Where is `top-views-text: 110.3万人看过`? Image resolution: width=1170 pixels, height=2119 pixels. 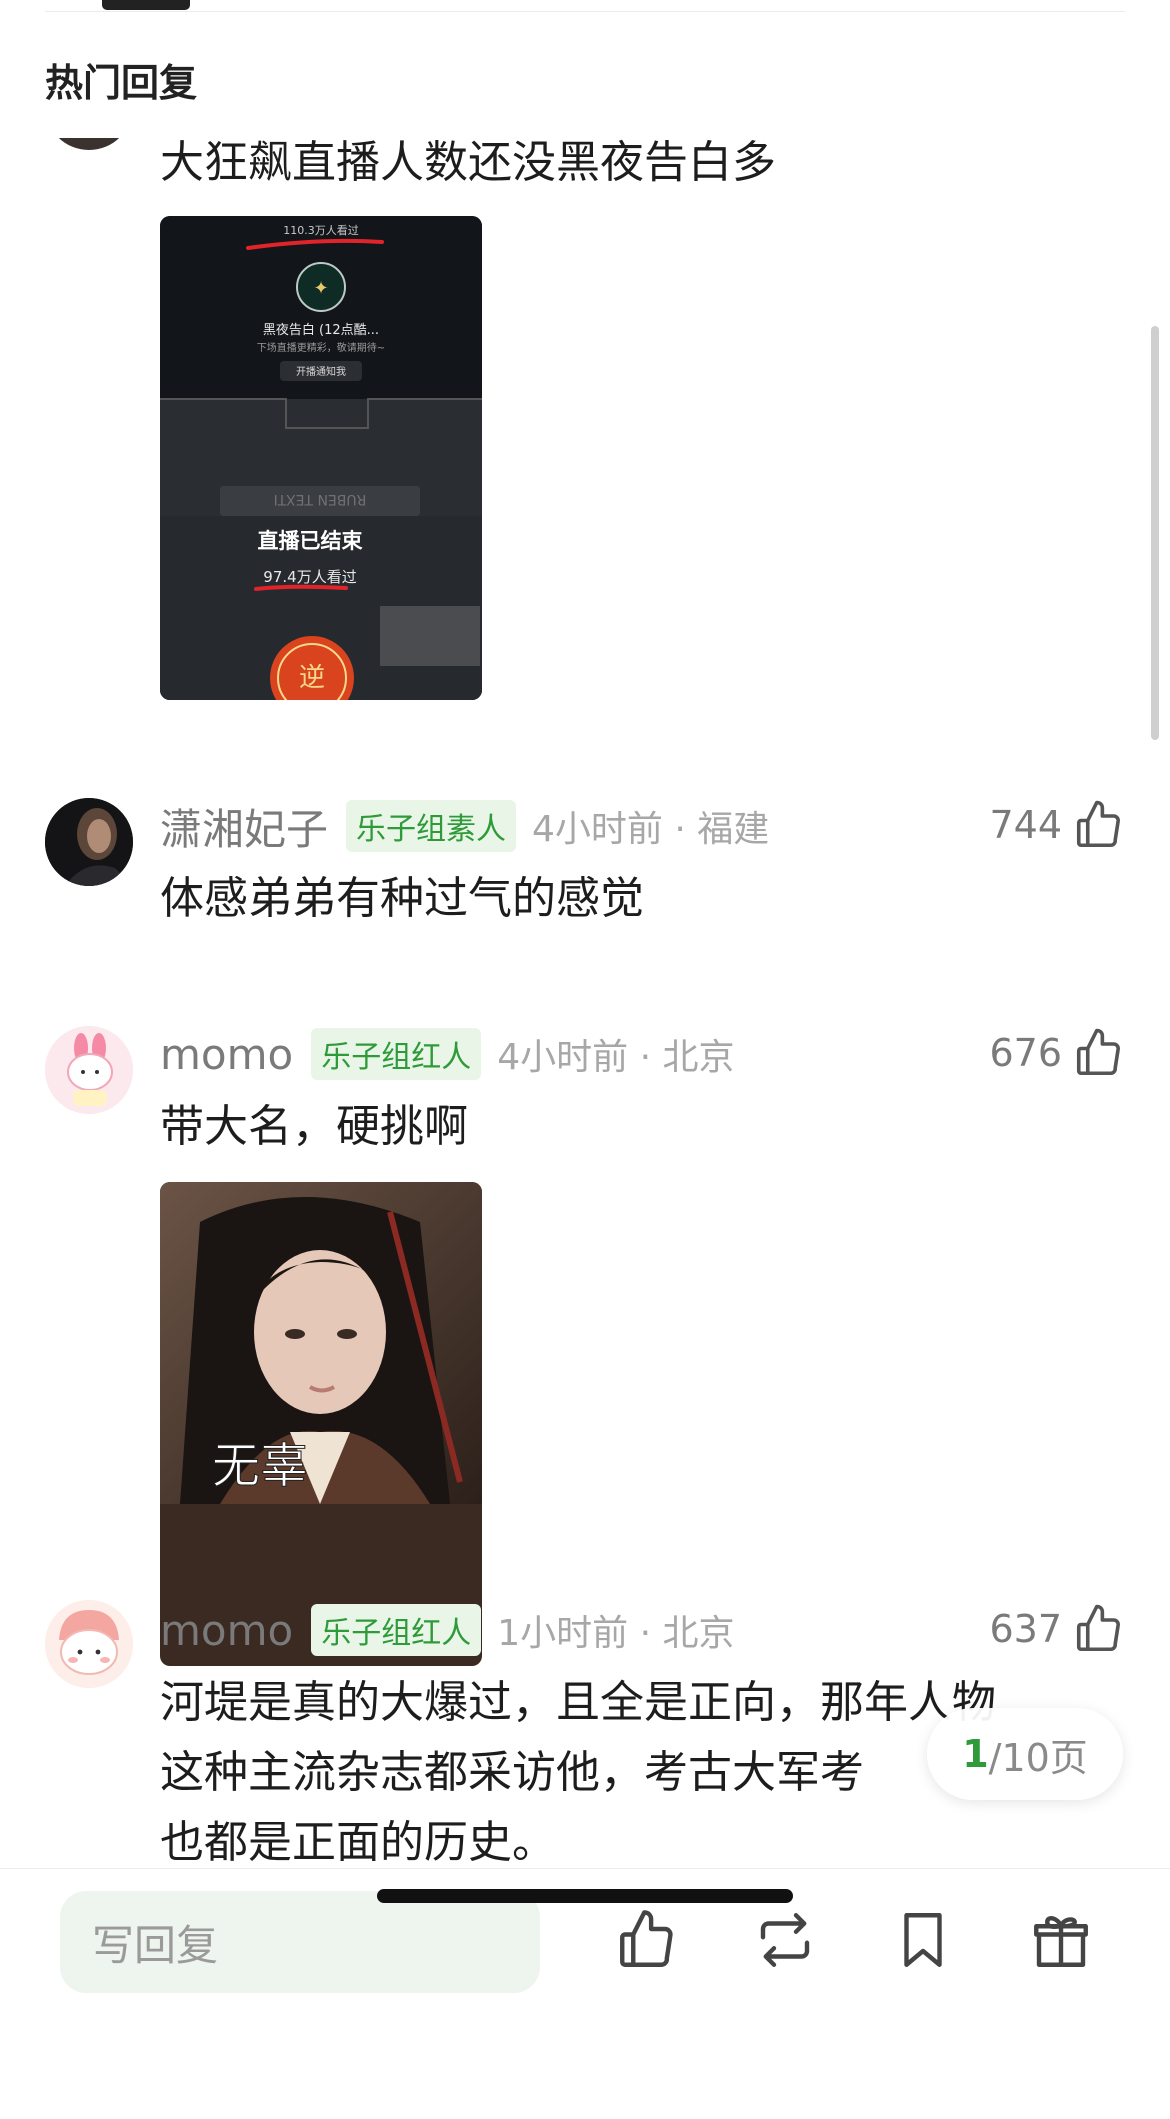 top-views-text: 110.3万人看过 is located at coordinates (321, 230).